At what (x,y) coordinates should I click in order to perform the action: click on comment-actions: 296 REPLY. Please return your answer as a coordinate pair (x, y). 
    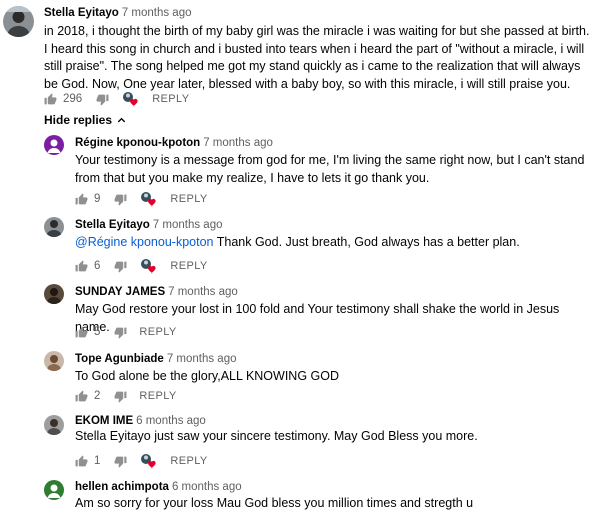
    Looking at the image, I should click on (116, 99).